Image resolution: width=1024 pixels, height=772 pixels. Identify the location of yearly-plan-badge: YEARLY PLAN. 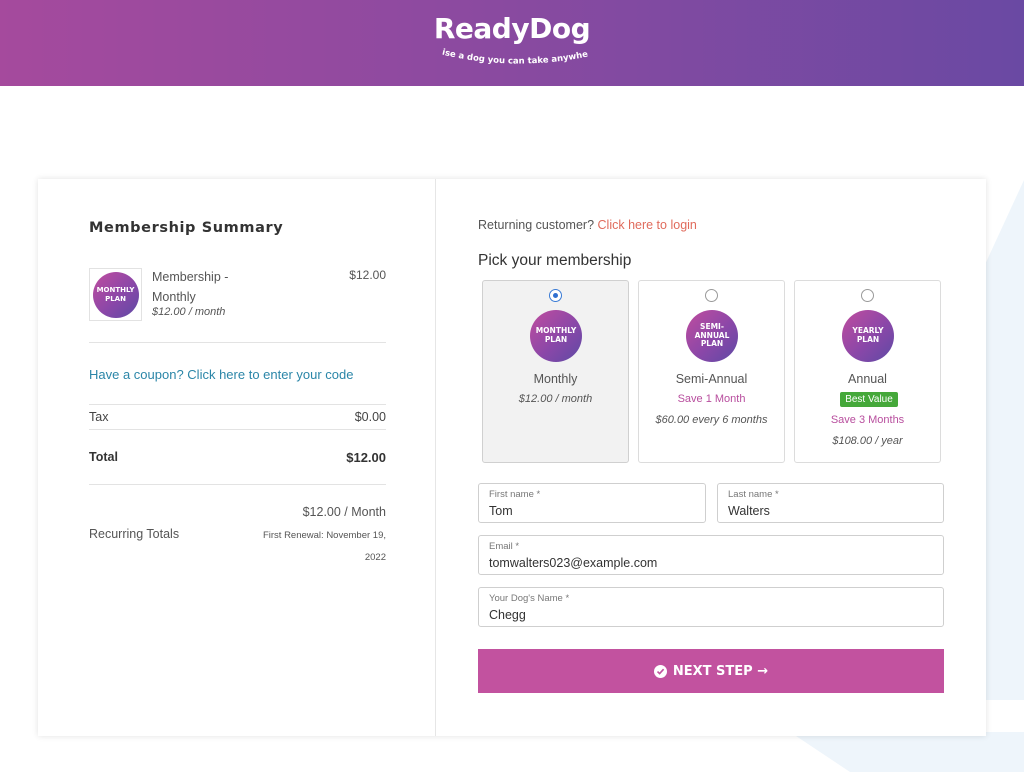
(868, 336).